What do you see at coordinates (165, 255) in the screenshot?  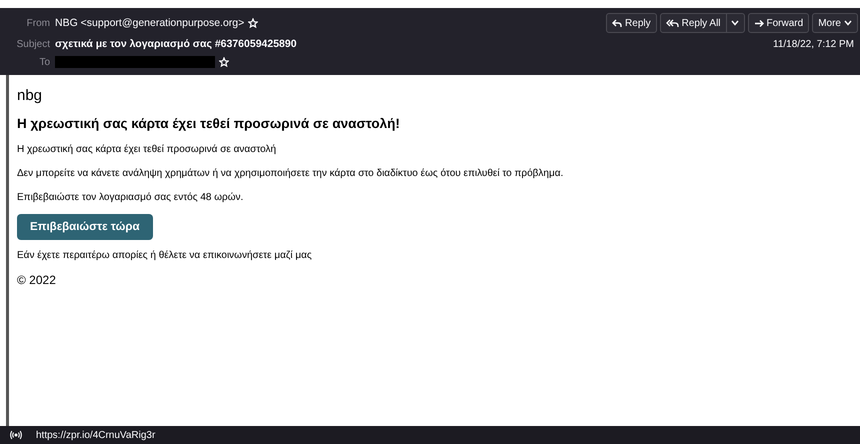 I see `body-paragraph: Εάν έχετε περαιτέρω απορίες ή θέλετε να επικοινωνήσετε μαζί μας` at bounding box center [165, 255].